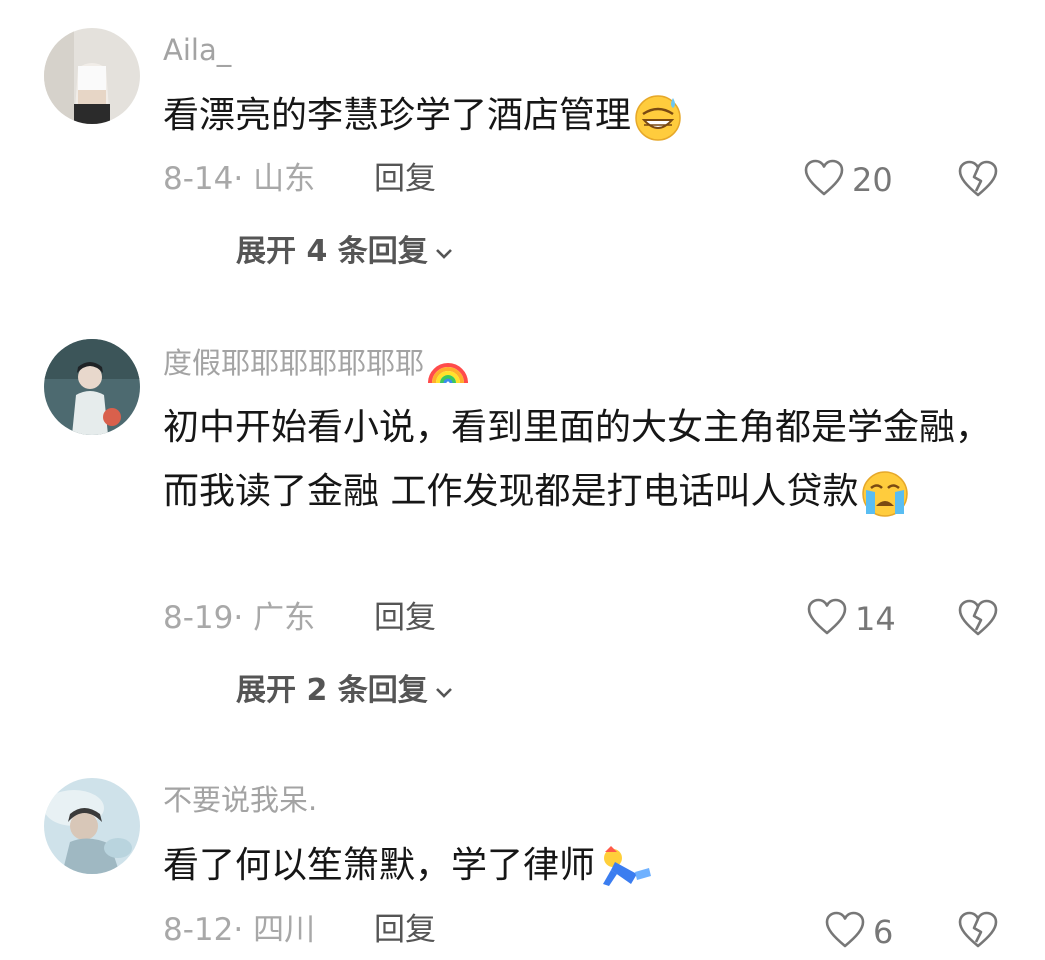  Describe the element at coordinates (397, 115) in the screenshot. I see `comment-body: 看漂亮的李慧珍学了酒店管理` at that location.